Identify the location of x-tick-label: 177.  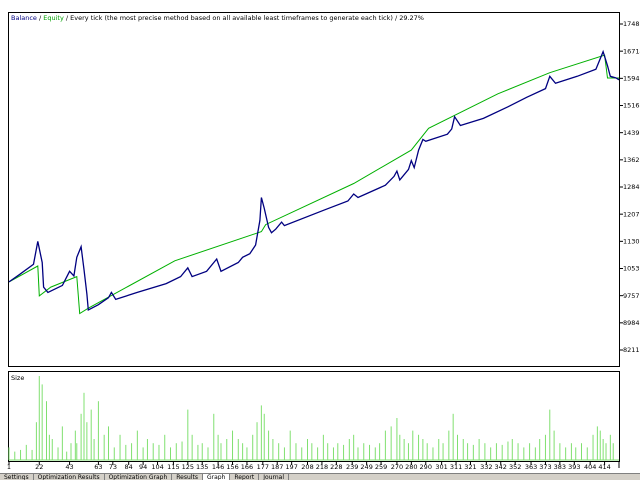
(263, 467).